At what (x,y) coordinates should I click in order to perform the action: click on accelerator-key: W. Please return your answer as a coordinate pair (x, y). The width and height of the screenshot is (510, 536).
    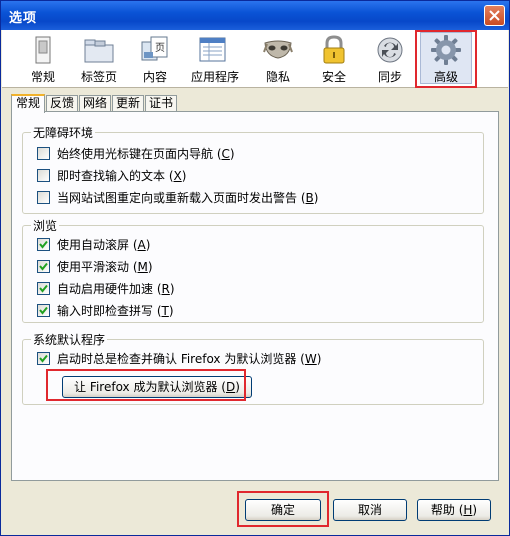
    Looking at the image, I should click on (310, 359).